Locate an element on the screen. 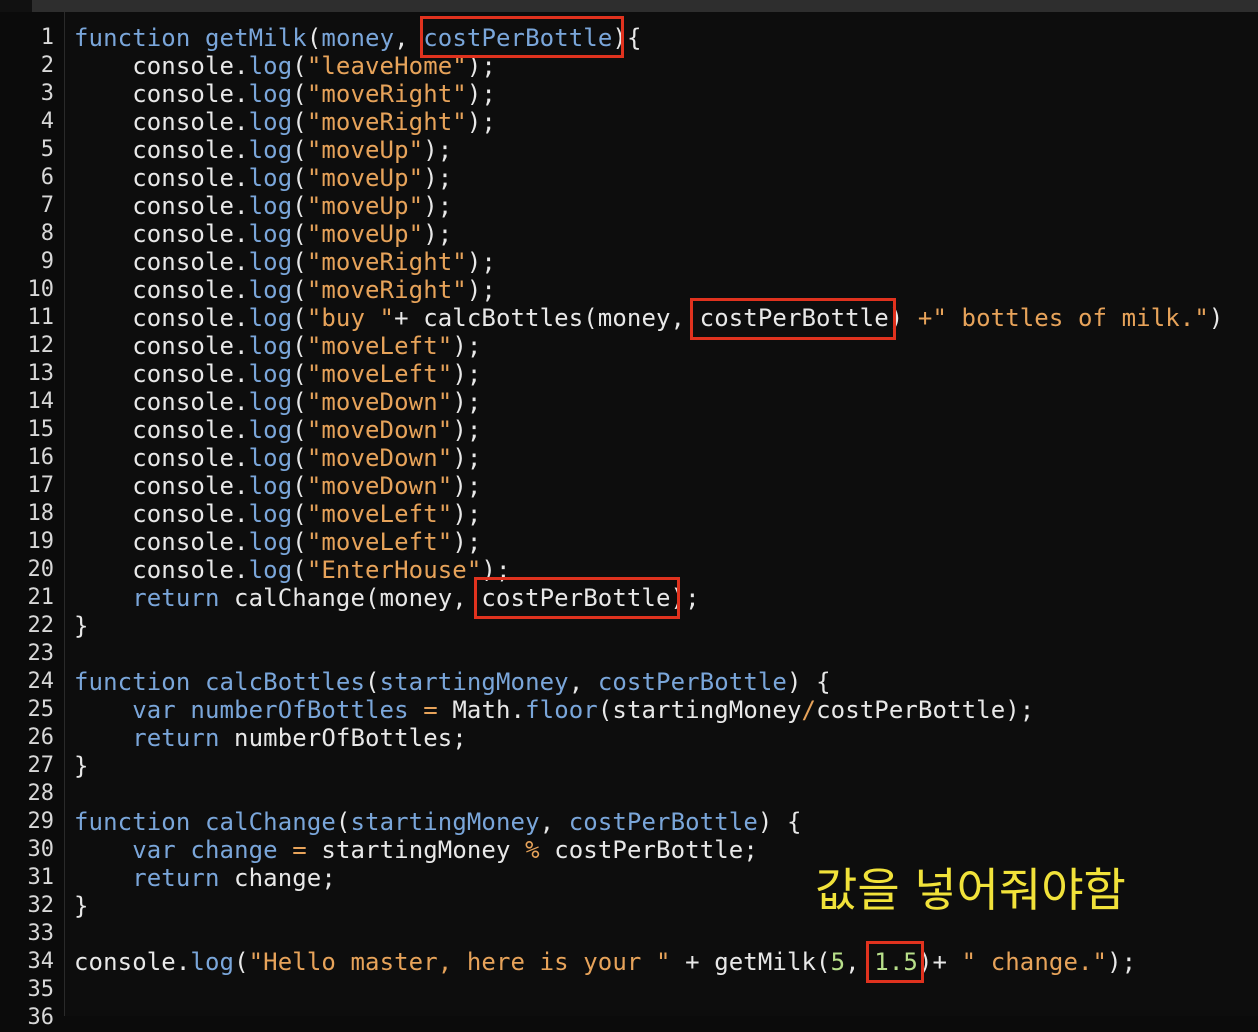 The width and height of the screenshot is (1258, 1032). code-token: costPerBottle is located at coordinates (692, 682).